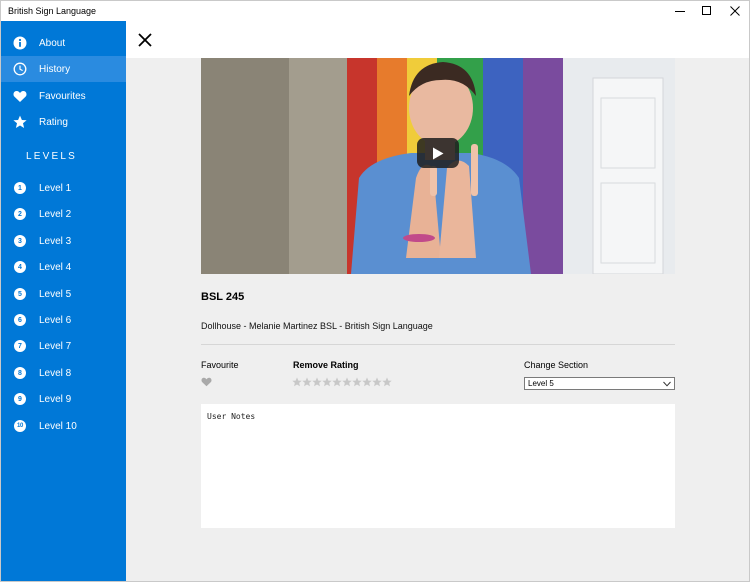  I want to click on sidebar-item-label: Level 6, so click(55, 320).